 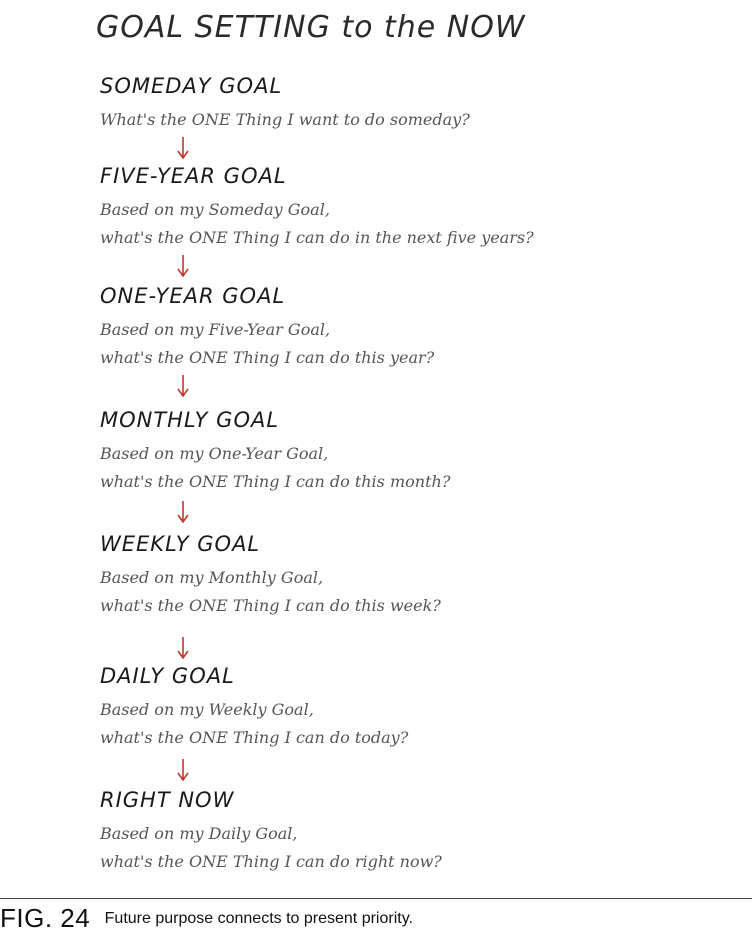 What do you see at coordinates (254, 737) in the screenshot?
I see `goal-line: what's the ONE Thing I can do today?` at bounding box center [254, 737].